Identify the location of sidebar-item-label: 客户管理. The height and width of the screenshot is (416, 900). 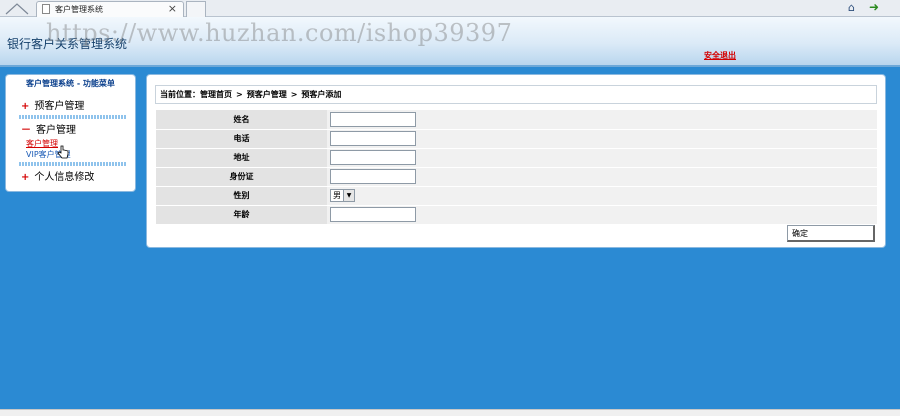
(56, 130).